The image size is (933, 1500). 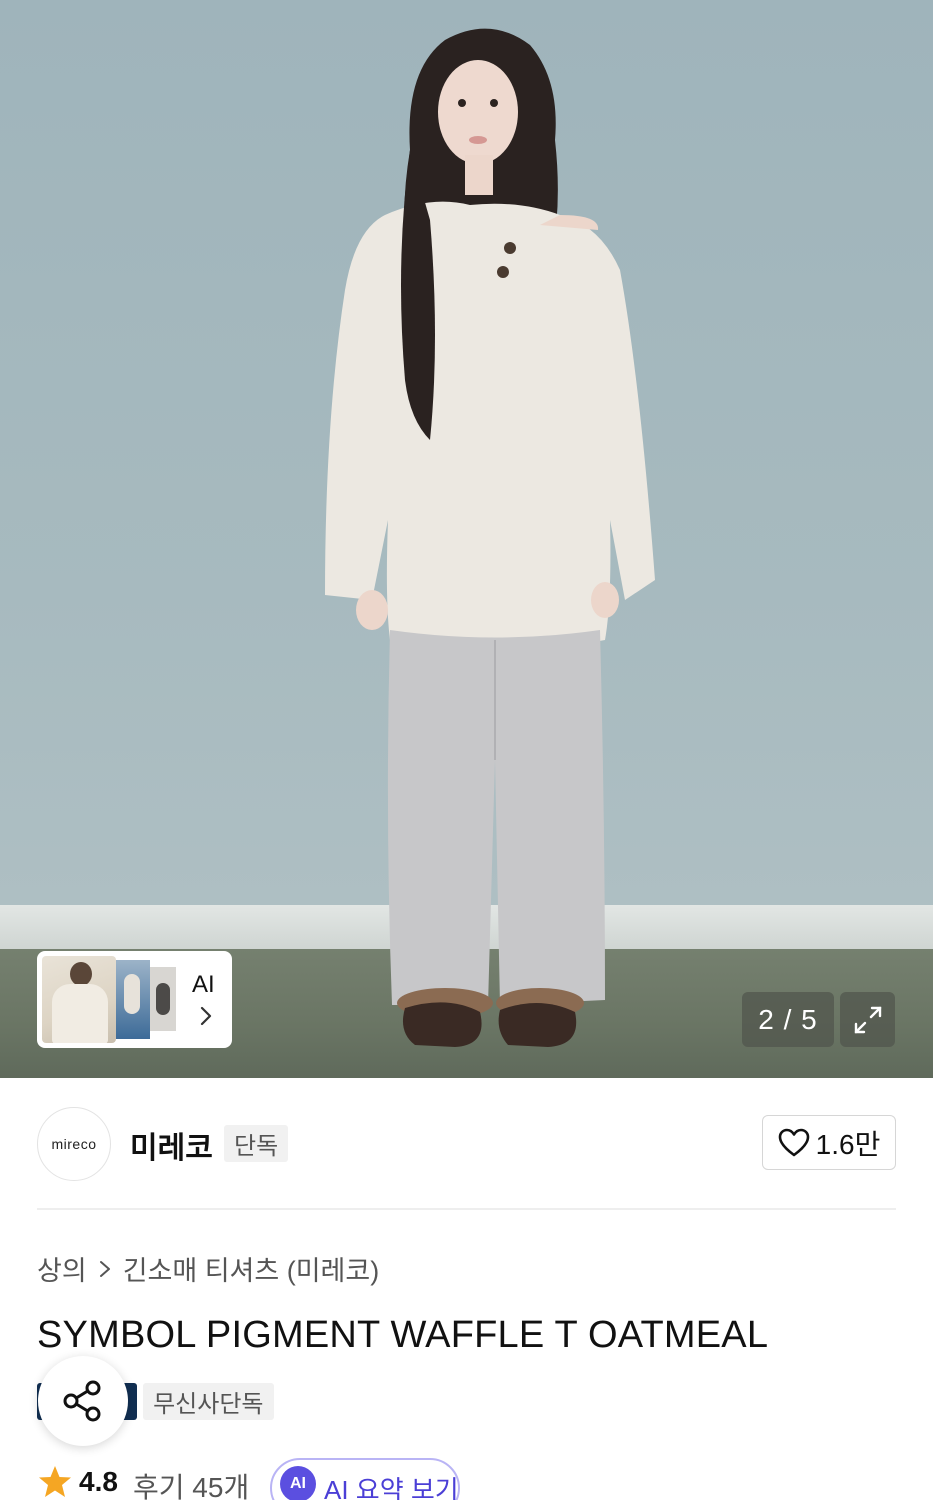 I want to click on ai-similar-thumbnail-card: AI, so click(x=134, y=999).